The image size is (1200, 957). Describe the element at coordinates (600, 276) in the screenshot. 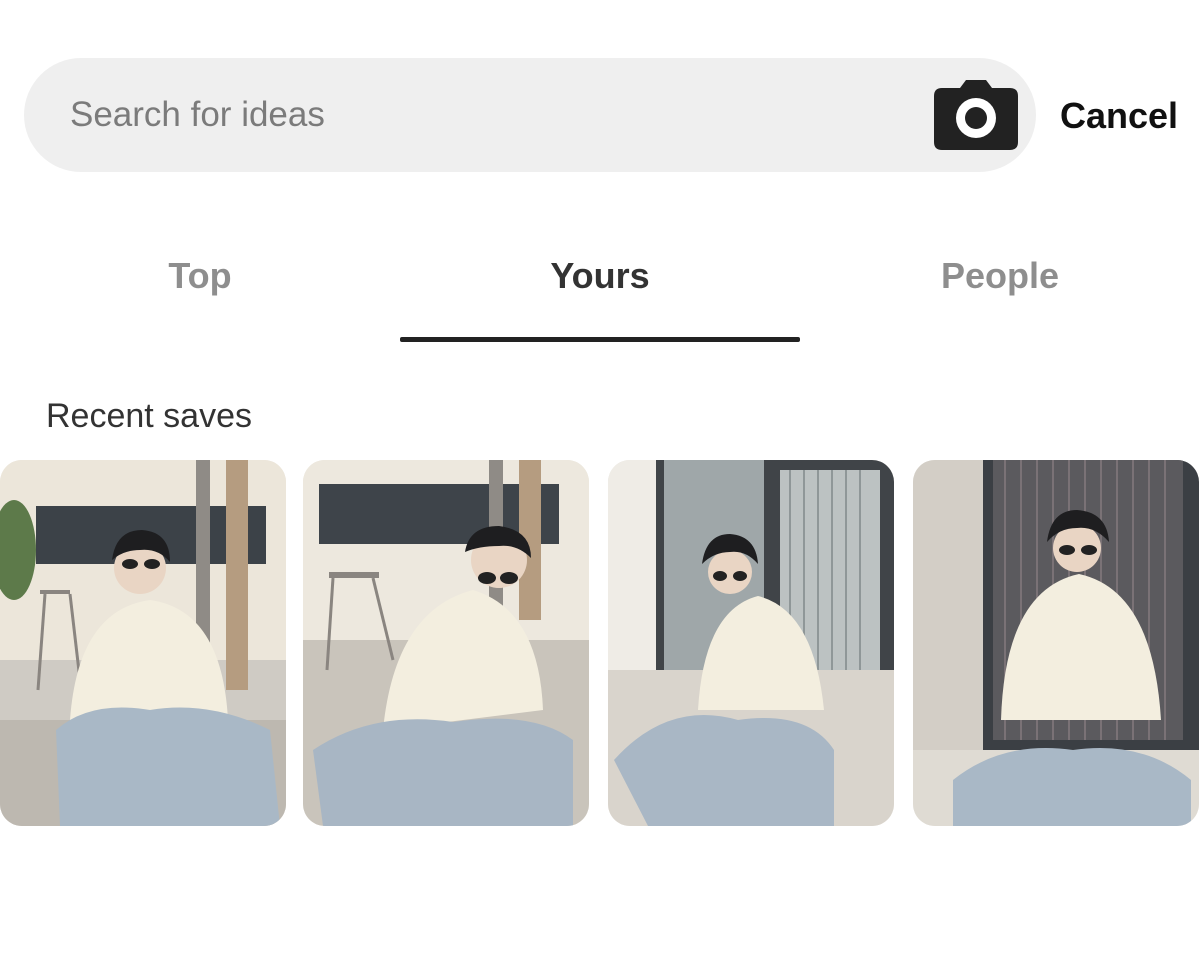

I see `tab-yours: Yours` at that location.